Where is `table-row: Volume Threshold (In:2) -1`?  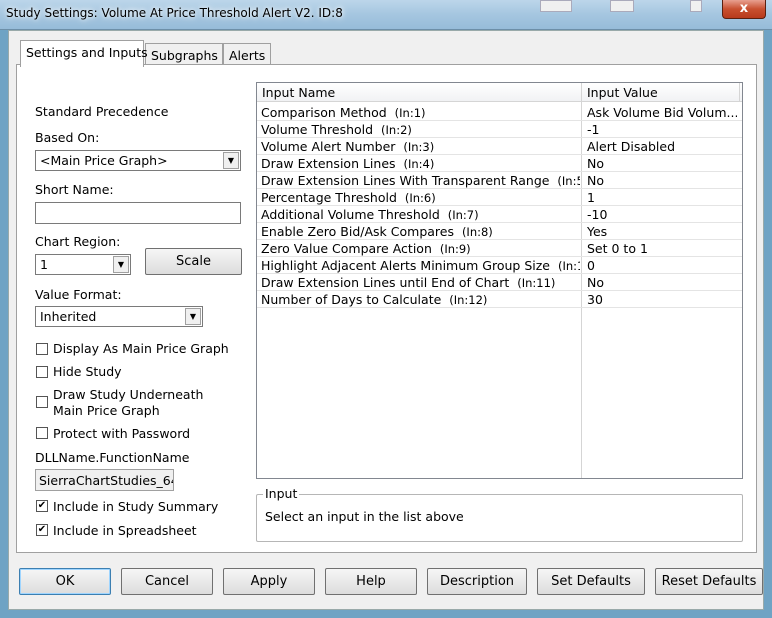 table-row: Volume Threshold (In:2) -1 is located at coordinates (499, 129).